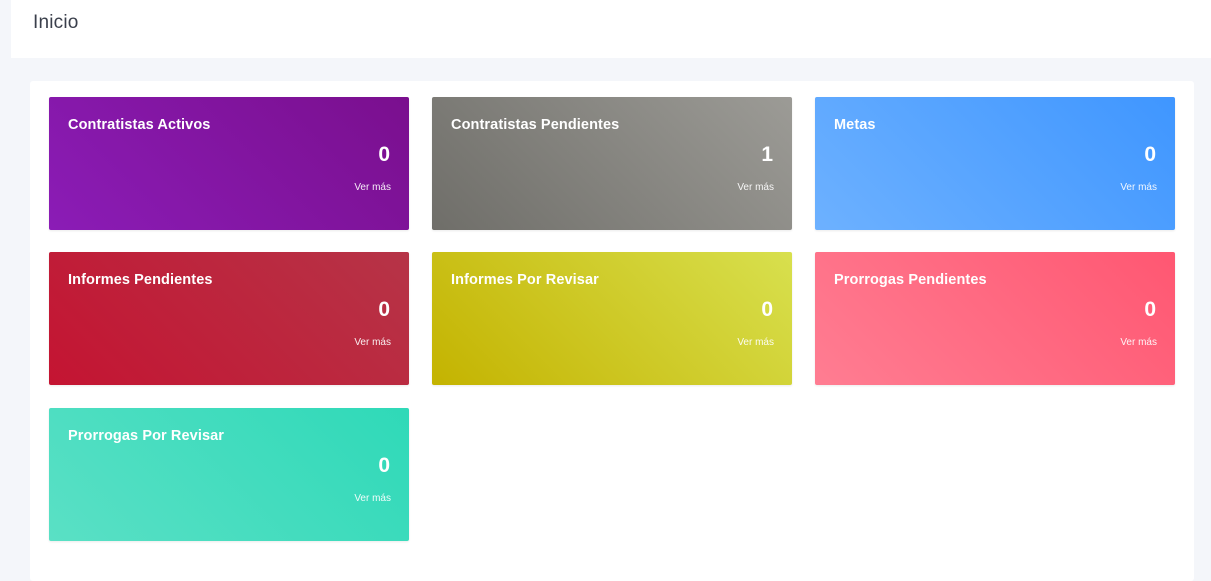 Image resolution: width=1211 pixels, height=581 pixels. Describe the element at coordinates (995, 318) in the screenshot. I see `card-prorrogas-pendientes: Prorrogas Pendientes 0 Ver más` at that location.